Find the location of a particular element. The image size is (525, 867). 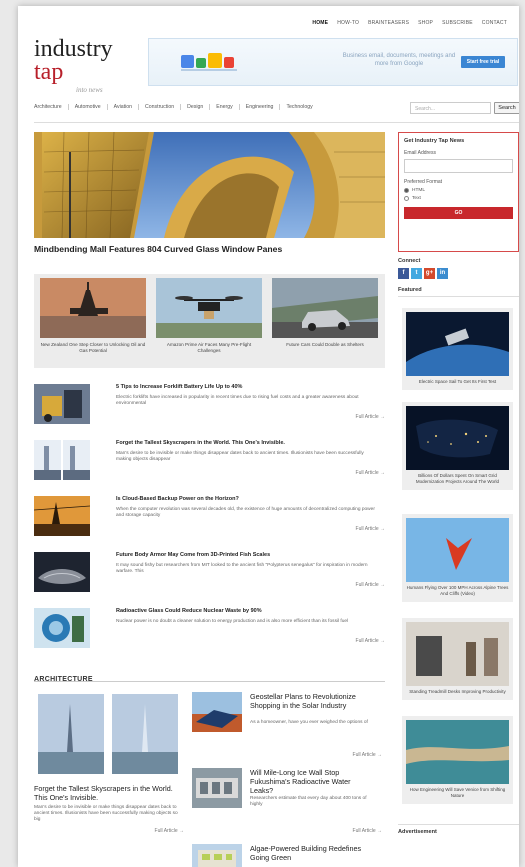

topnav-shop: SHOP is located at coordinates (425, 23).